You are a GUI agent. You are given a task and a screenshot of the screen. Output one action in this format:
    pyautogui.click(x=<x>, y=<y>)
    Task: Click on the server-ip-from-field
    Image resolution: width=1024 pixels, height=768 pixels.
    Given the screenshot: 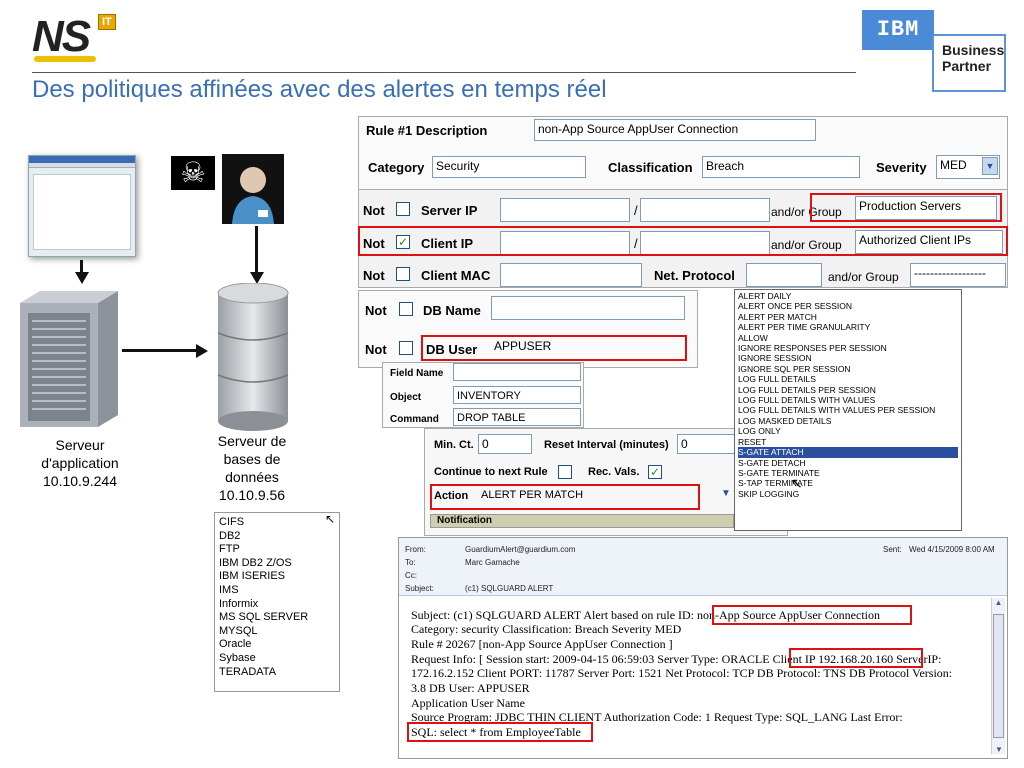 What is the action you would take?
    pyautogui.click(x=565, y=210)
    